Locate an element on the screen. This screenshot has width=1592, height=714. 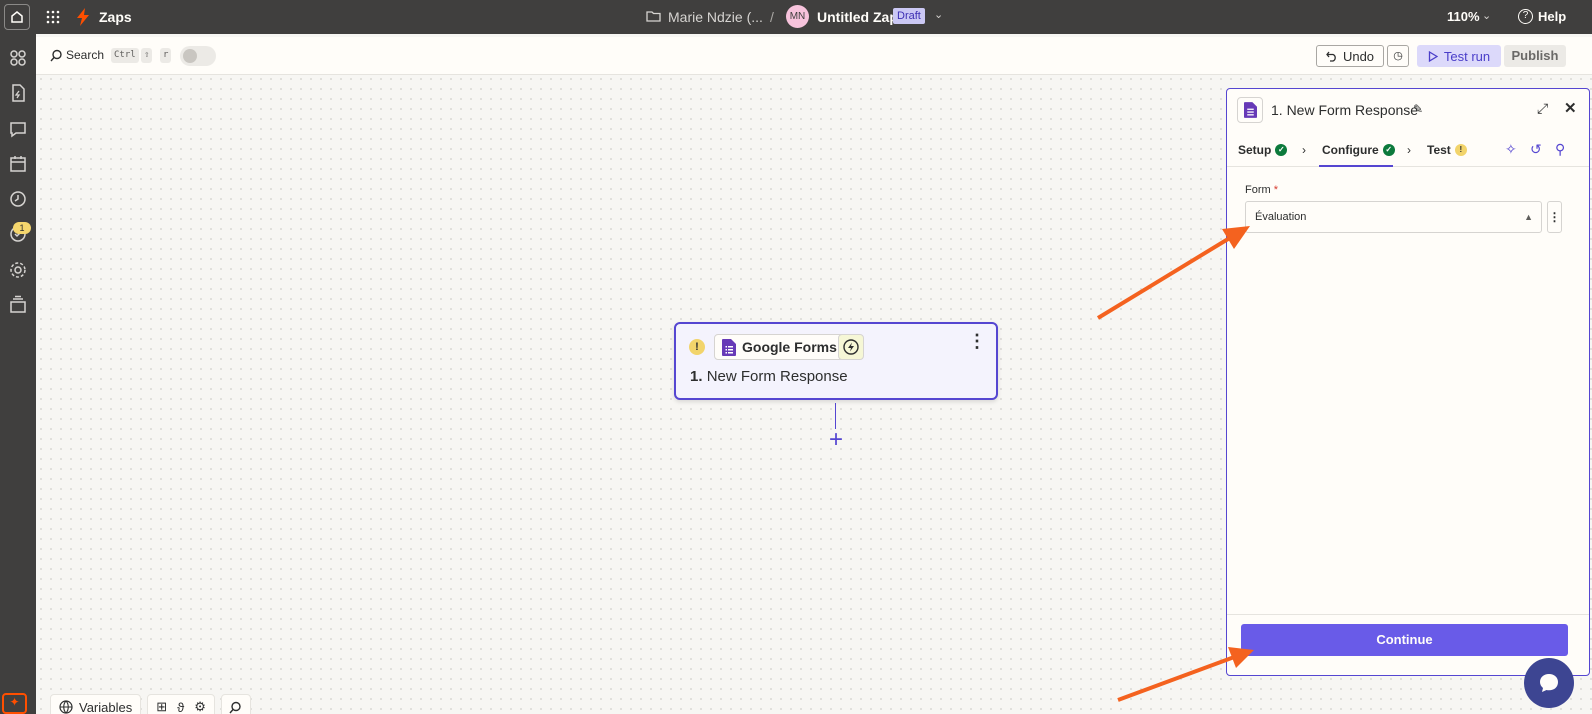
search-icon: ⚲ is located at coordinates (1560, 149).